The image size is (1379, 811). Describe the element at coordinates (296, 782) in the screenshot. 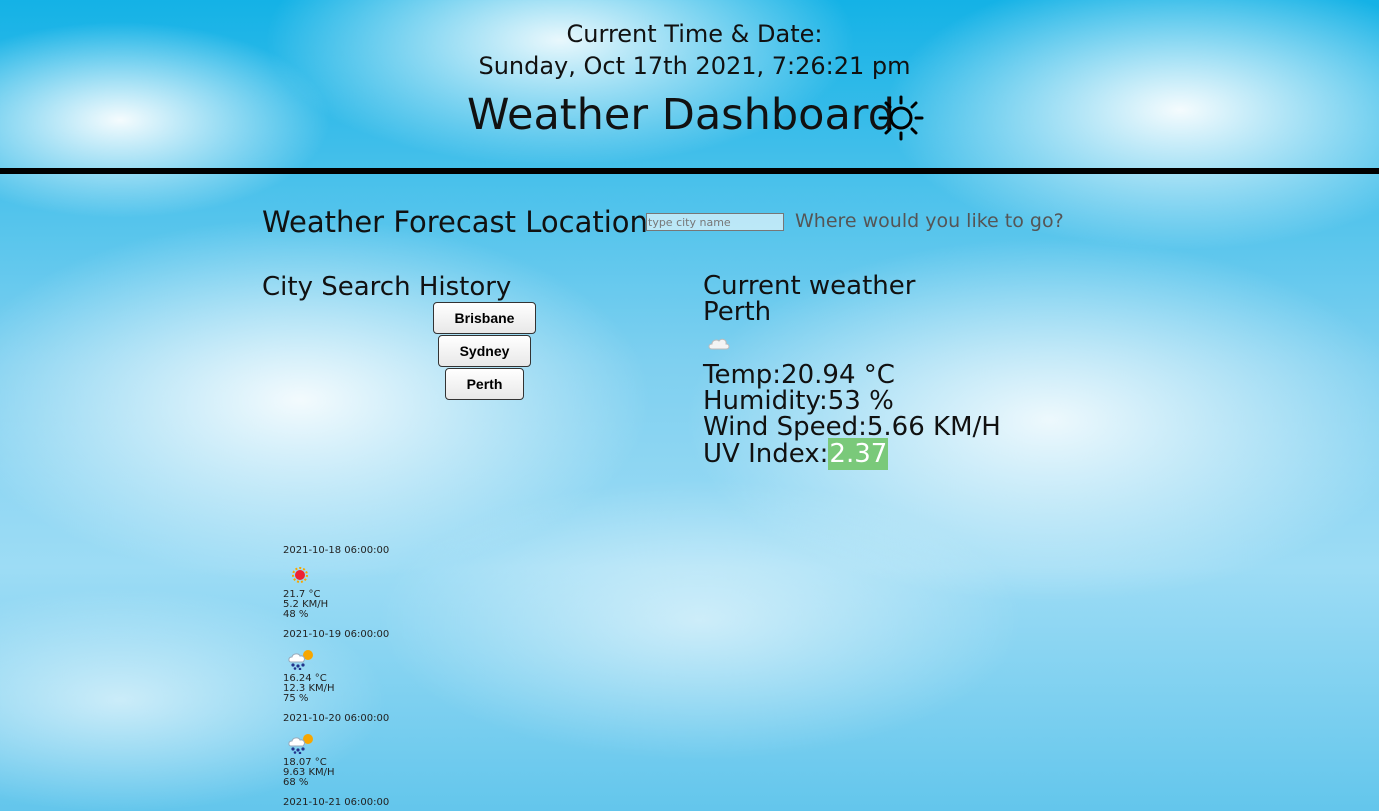

I see `forecast-humidity: 68 %` at that location.